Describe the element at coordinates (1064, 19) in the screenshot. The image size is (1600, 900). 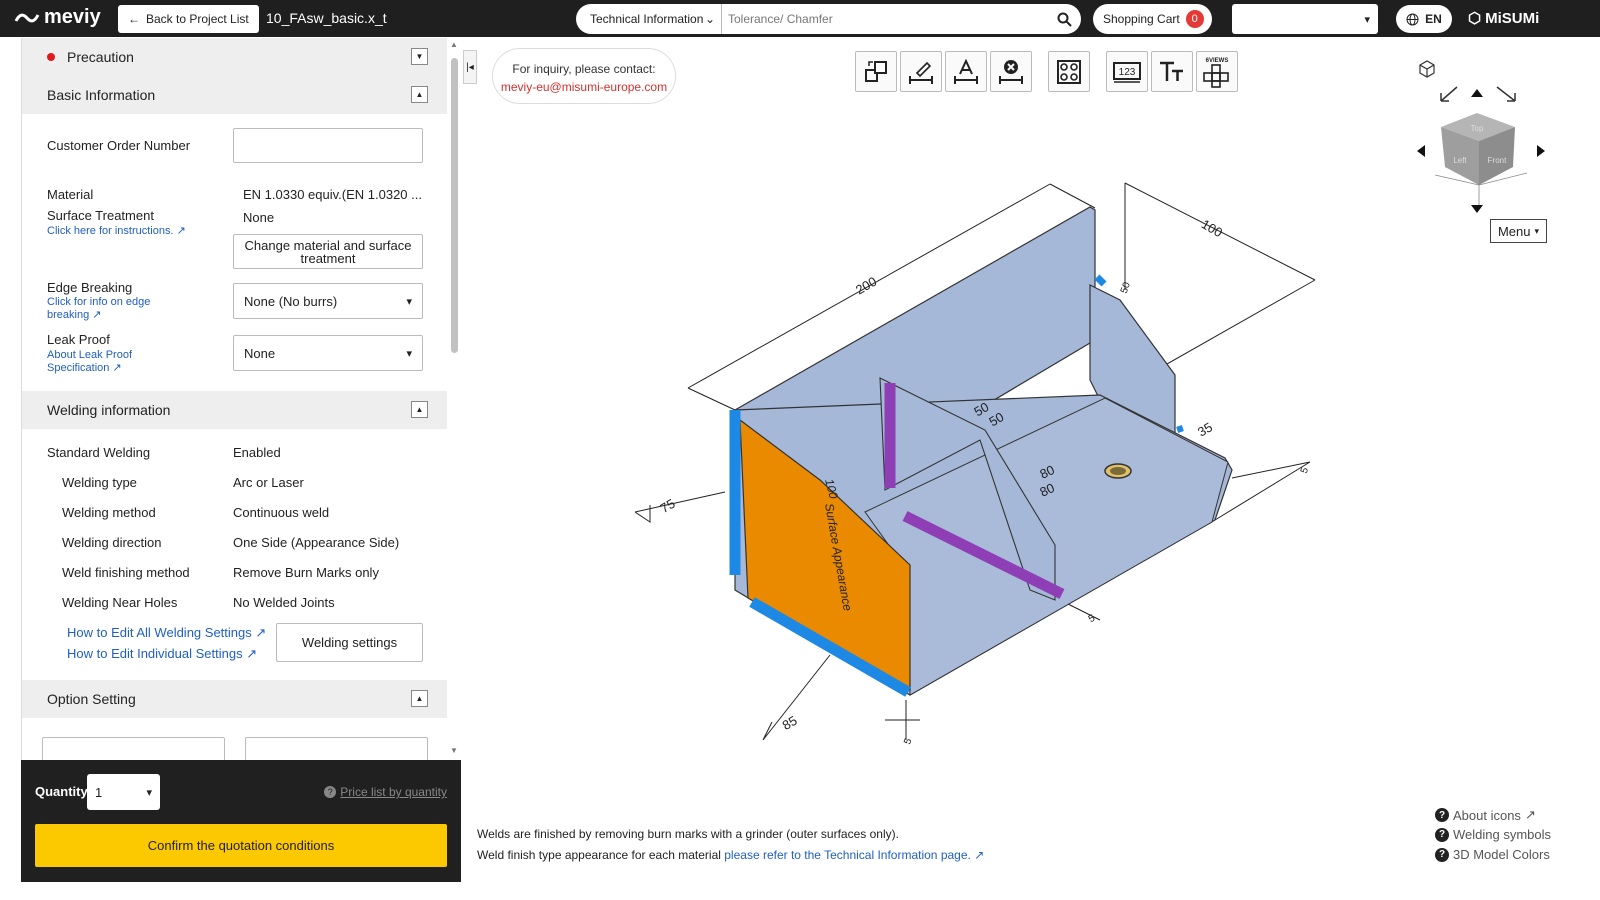
I see `search-icon` at that location.